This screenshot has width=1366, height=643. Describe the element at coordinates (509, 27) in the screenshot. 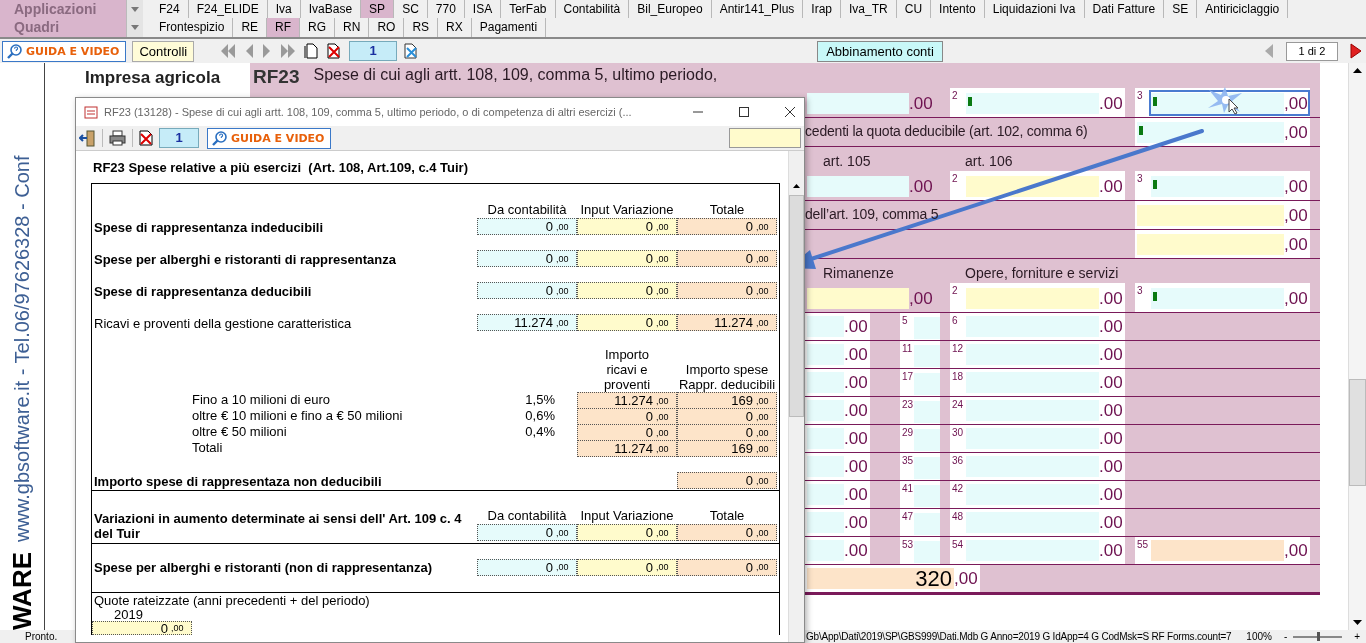

I see `section-tab: Pagamenti` at that location.